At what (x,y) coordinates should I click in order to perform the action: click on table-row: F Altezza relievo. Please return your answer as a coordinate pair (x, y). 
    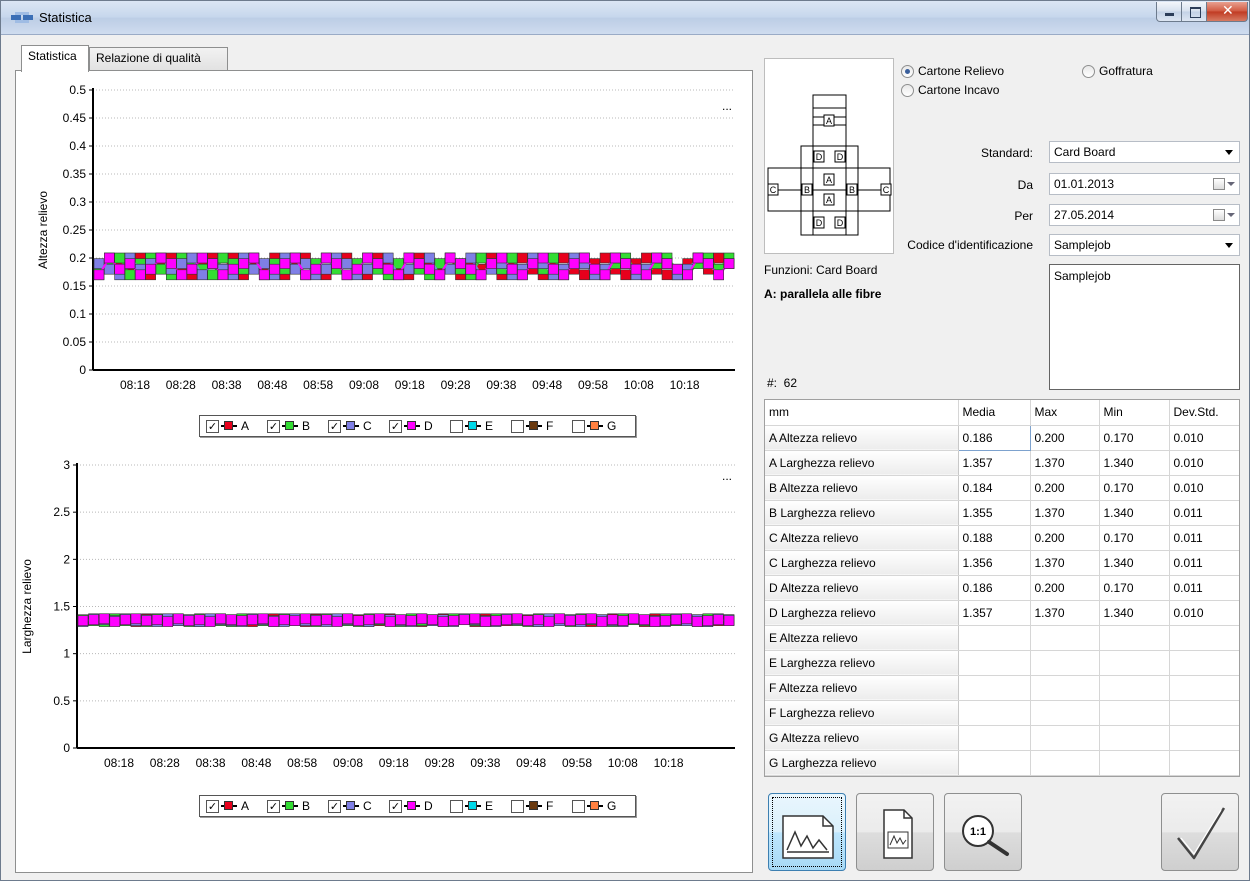
    Looking at the image, I should click on (1002, 688).